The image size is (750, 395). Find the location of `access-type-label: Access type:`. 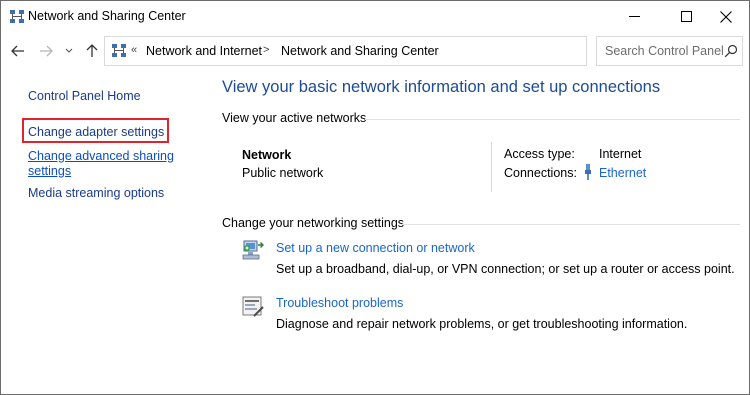

access-type-label: Access type: is located at coordinates (539, 154).